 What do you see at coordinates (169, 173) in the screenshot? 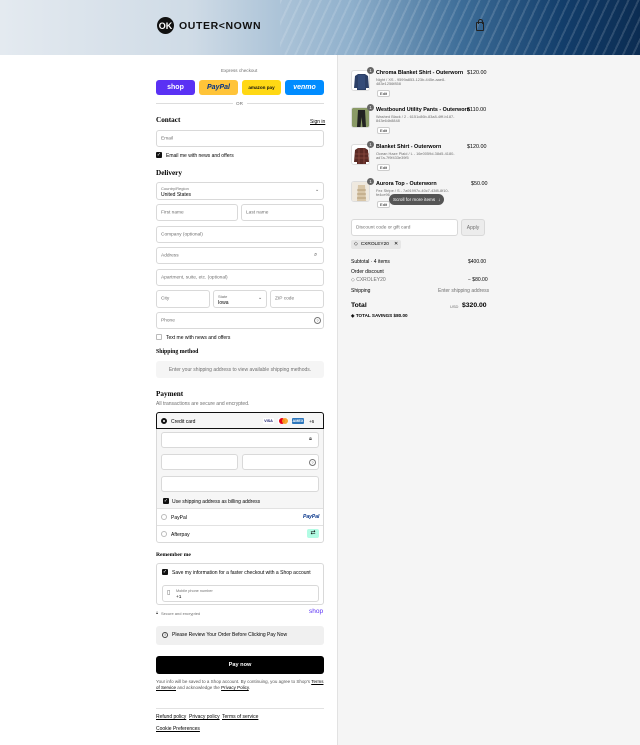
I see `delivery-heading: Delivery` at bounding box center [169, 173].